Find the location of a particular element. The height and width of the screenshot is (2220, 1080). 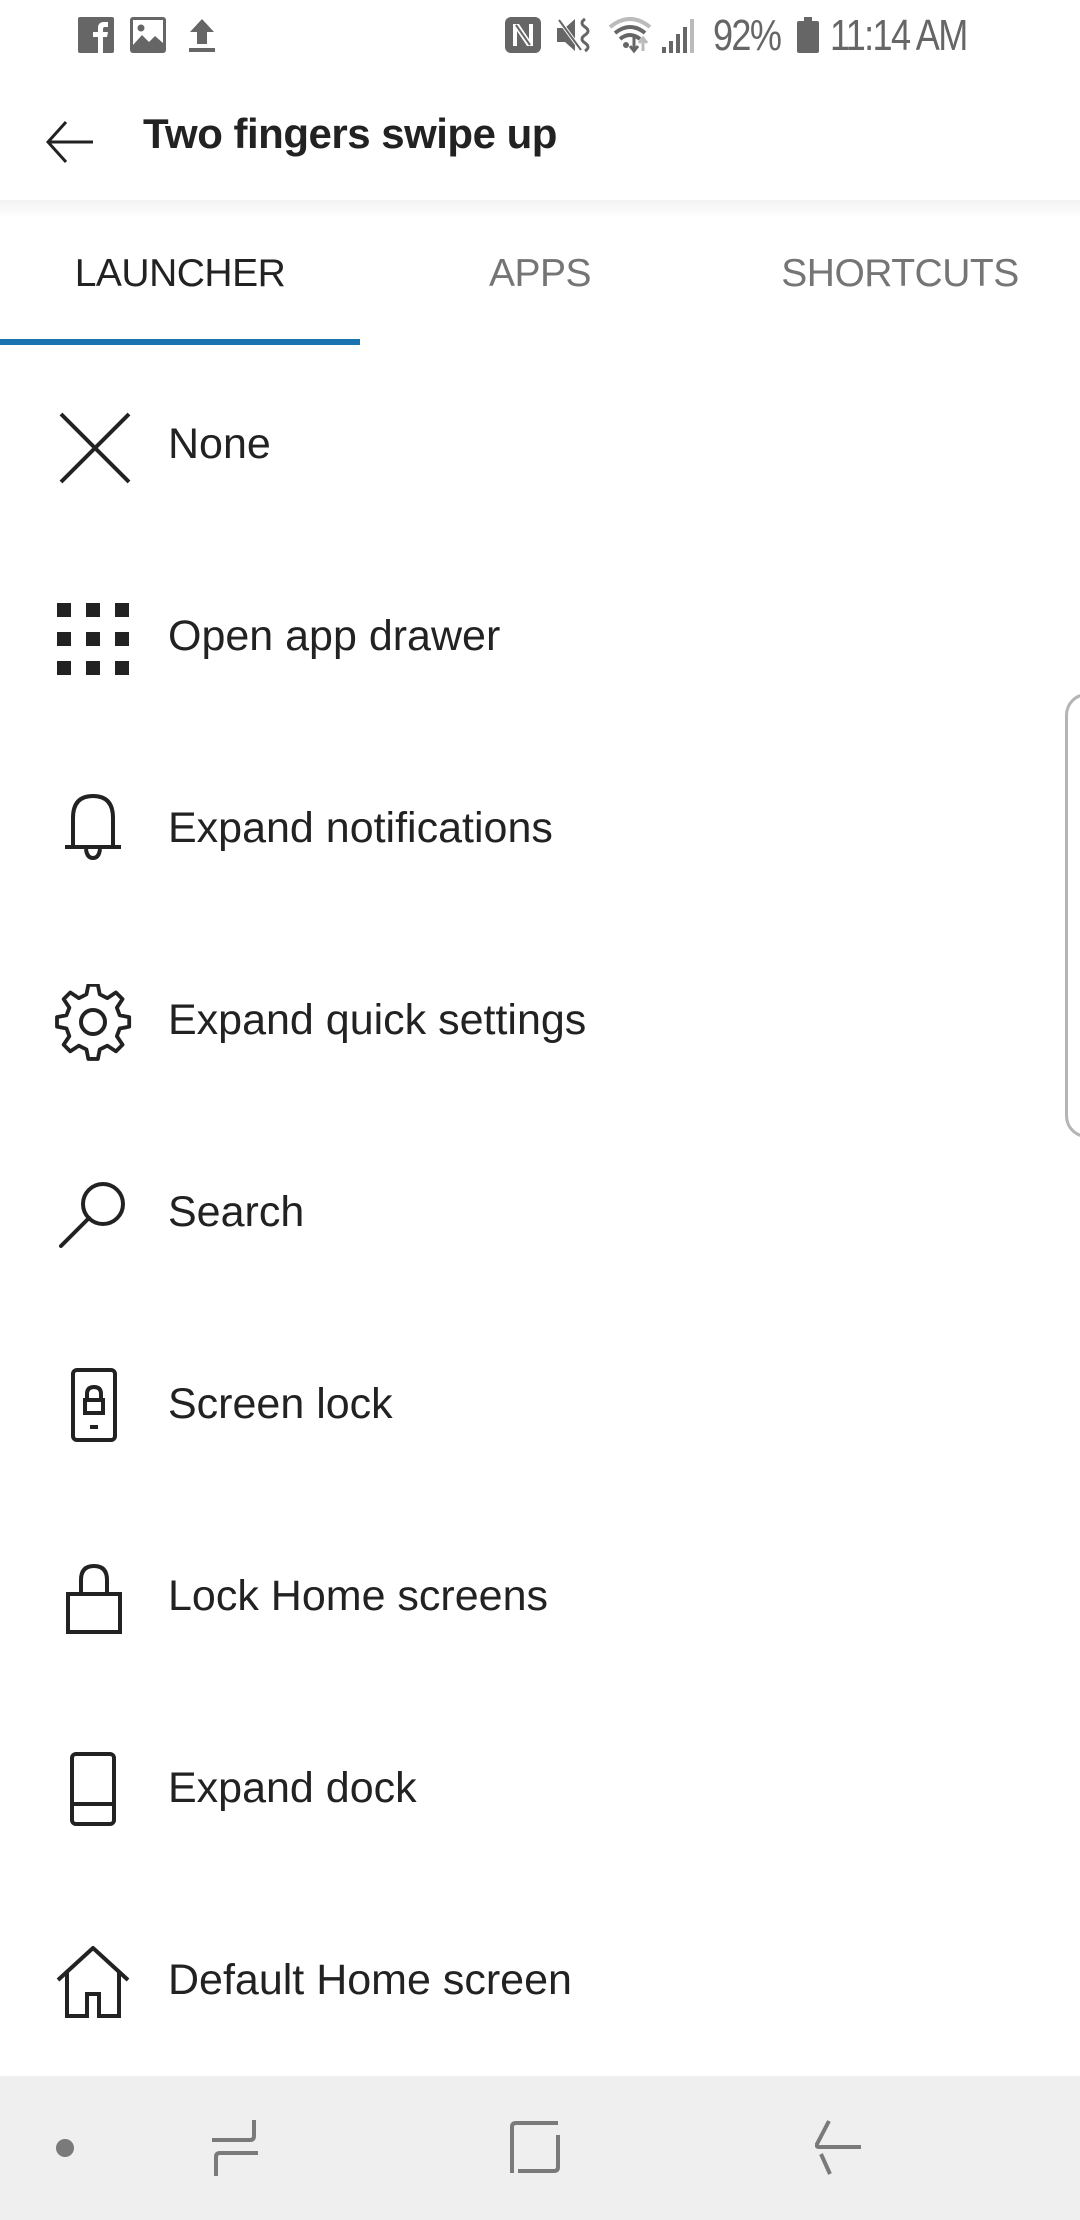

list-item-label: Search is located at coordinates (236, 1212).